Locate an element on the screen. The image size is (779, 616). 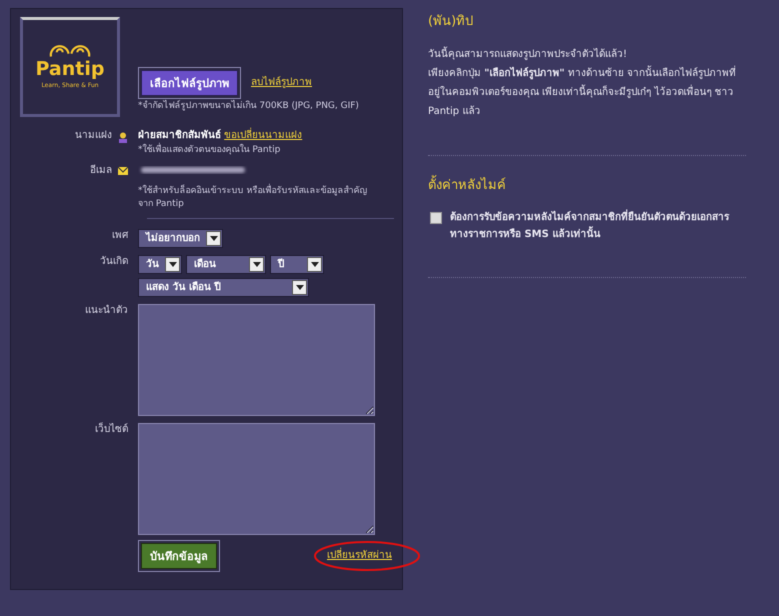
intro-textarea is located at coordinates (256, 360).